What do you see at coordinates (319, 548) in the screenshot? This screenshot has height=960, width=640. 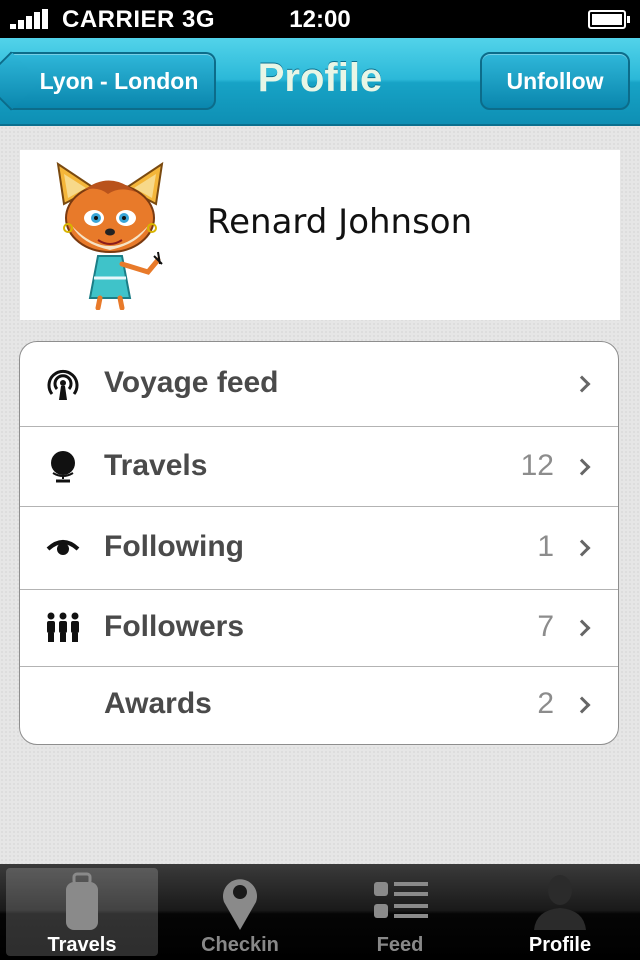 I see `menu-item-following: Following 1` at bounding box center [319, 548].